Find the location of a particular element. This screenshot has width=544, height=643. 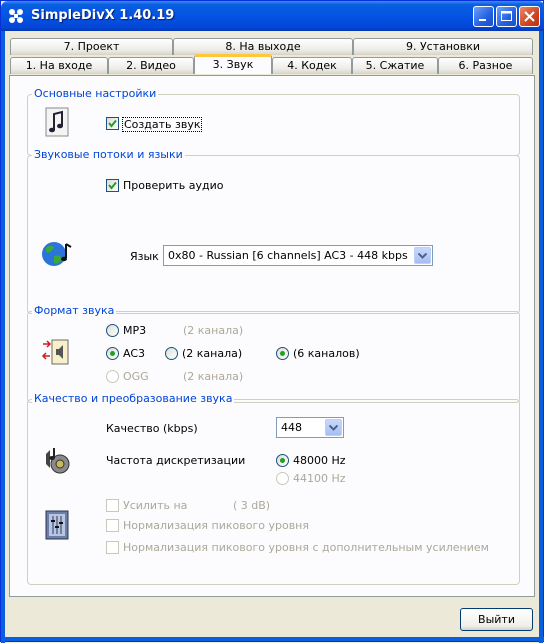

exit-button: Выйти is located at coordinates (496, 619).